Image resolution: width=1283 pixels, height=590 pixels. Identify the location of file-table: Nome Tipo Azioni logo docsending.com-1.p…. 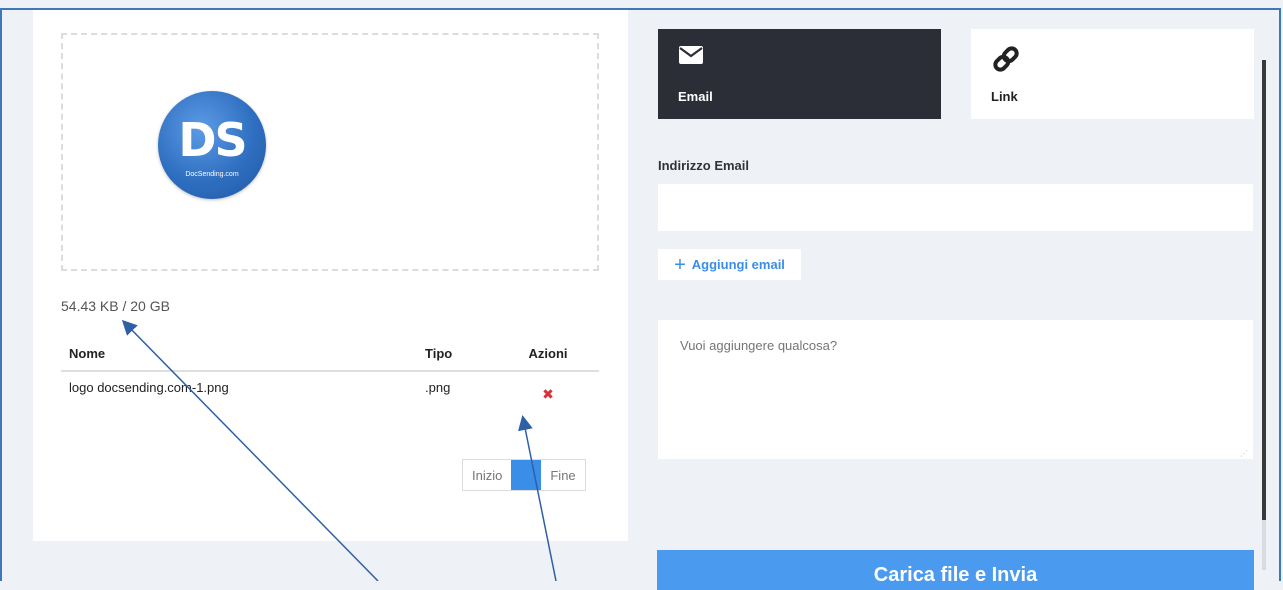
(330, 376).